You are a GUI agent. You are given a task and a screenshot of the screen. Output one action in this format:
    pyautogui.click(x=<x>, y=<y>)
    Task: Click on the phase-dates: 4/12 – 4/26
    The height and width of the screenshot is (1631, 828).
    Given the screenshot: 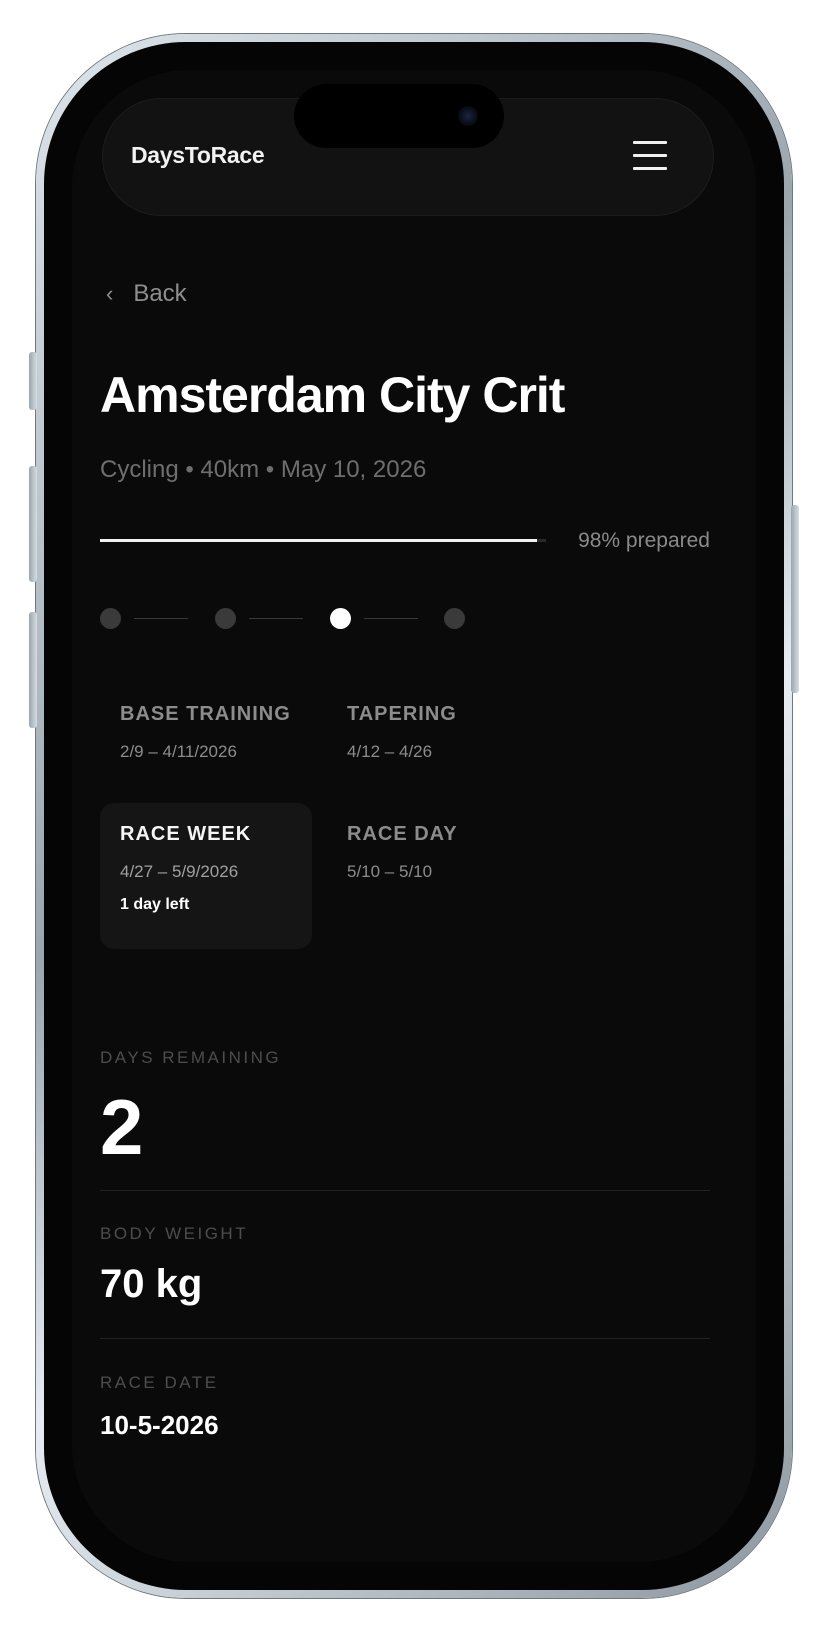 What is the action you would take?
    pyautogui.click(x=390, y=751)
    